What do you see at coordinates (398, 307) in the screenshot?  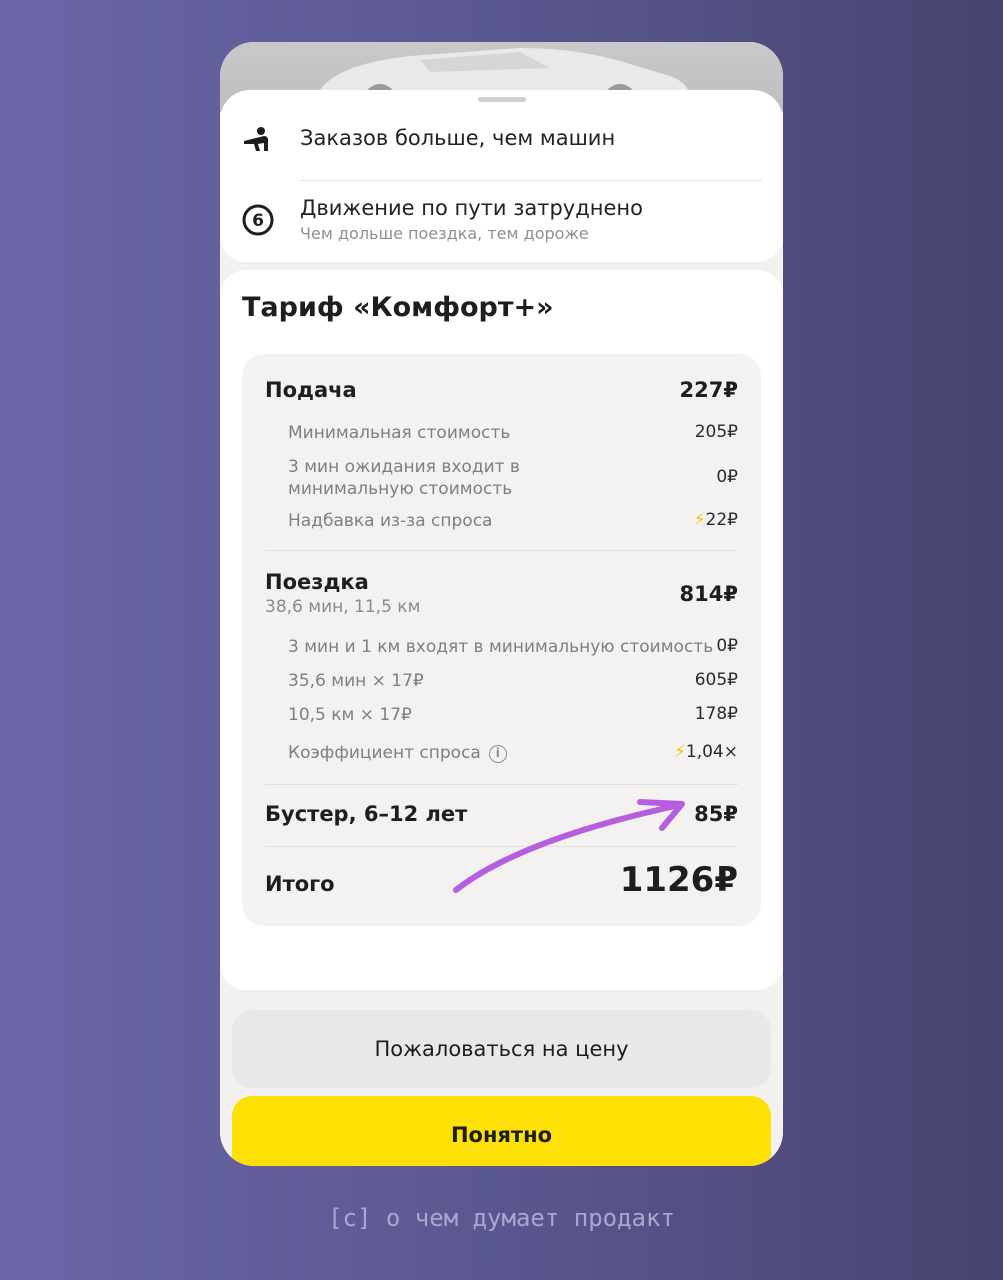 I see `tariff-title: Тариф «Комфорт+»` at bounding box center [398, 307].